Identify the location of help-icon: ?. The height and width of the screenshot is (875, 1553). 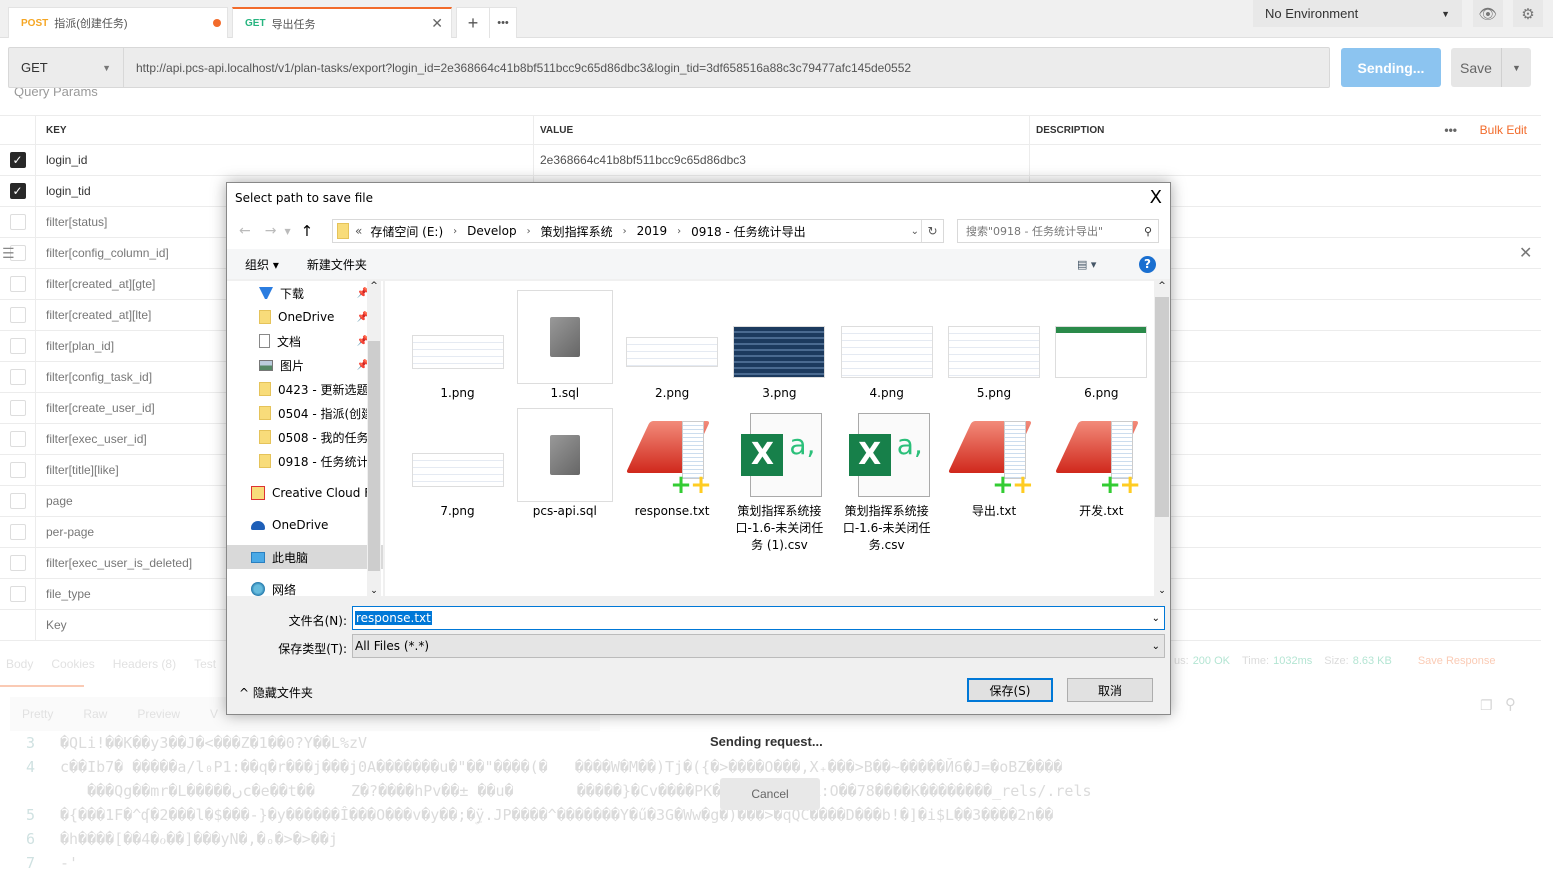
(1147, 264).